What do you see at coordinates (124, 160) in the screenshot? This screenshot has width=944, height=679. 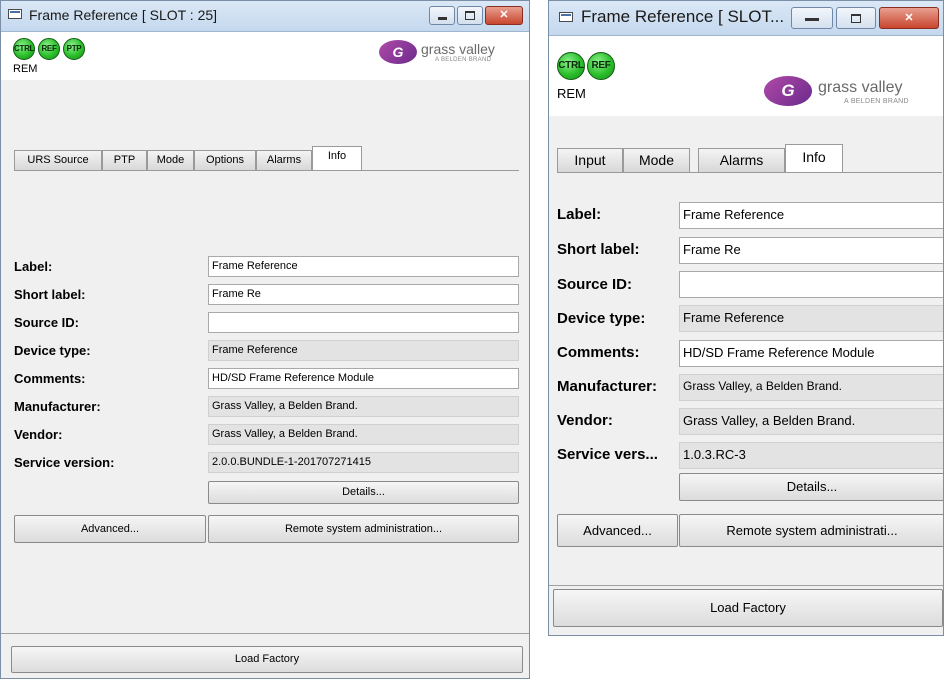 I see `tab-ptp: PTP` at bounding box center [124, 160].